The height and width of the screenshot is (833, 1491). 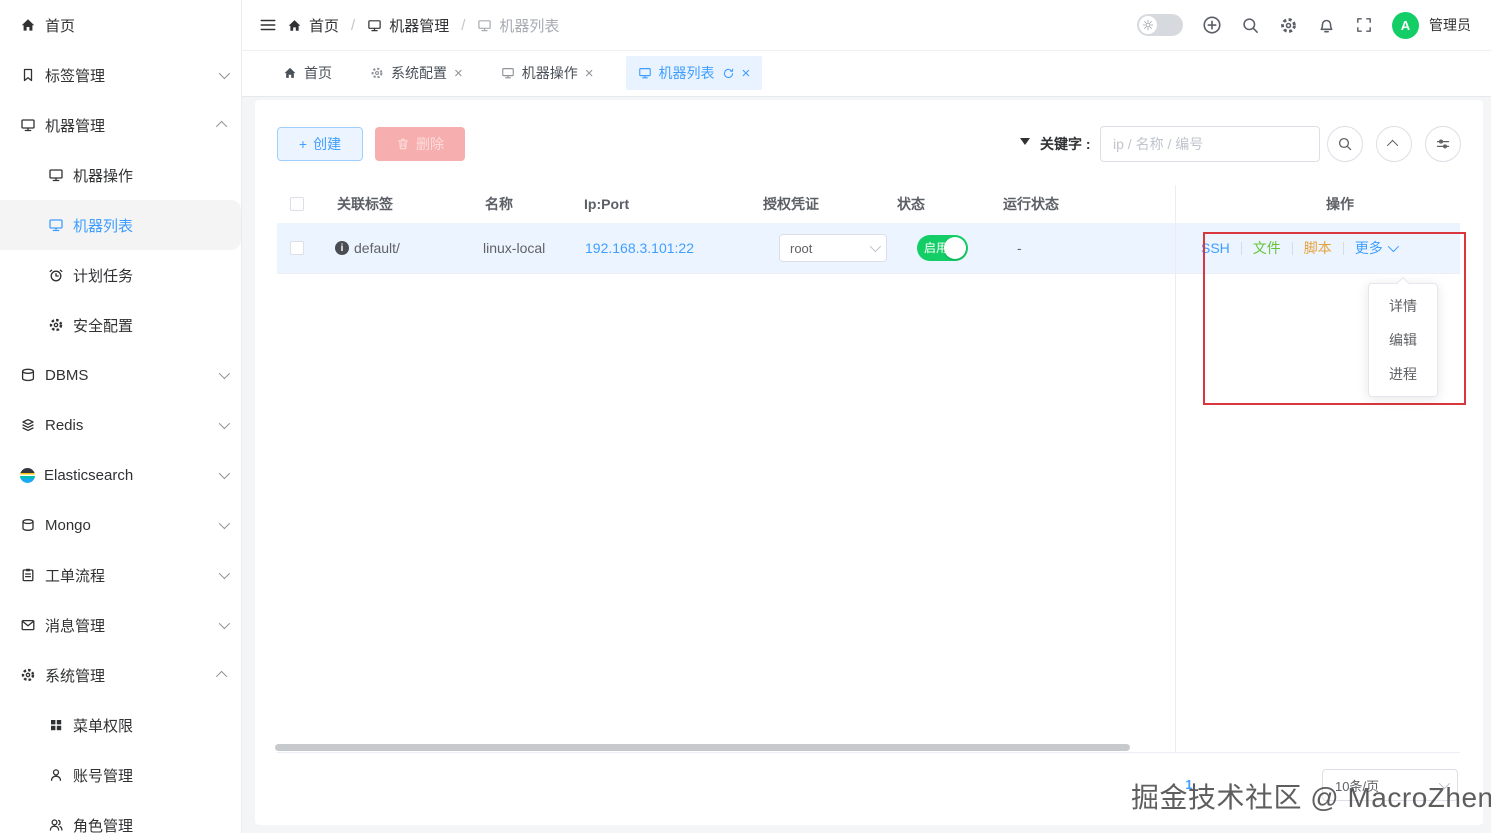 What do you see at coordinates (1405, 25) in the screenshot?
I see `avatar: A` at bounding box center [1405, 25].